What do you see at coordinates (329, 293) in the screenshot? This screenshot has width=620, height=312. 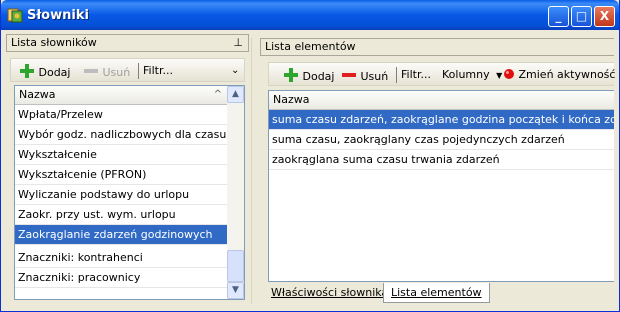 I see `tab-dictionary-properties: Właściwości słownika` at bounding box center [329, 293].